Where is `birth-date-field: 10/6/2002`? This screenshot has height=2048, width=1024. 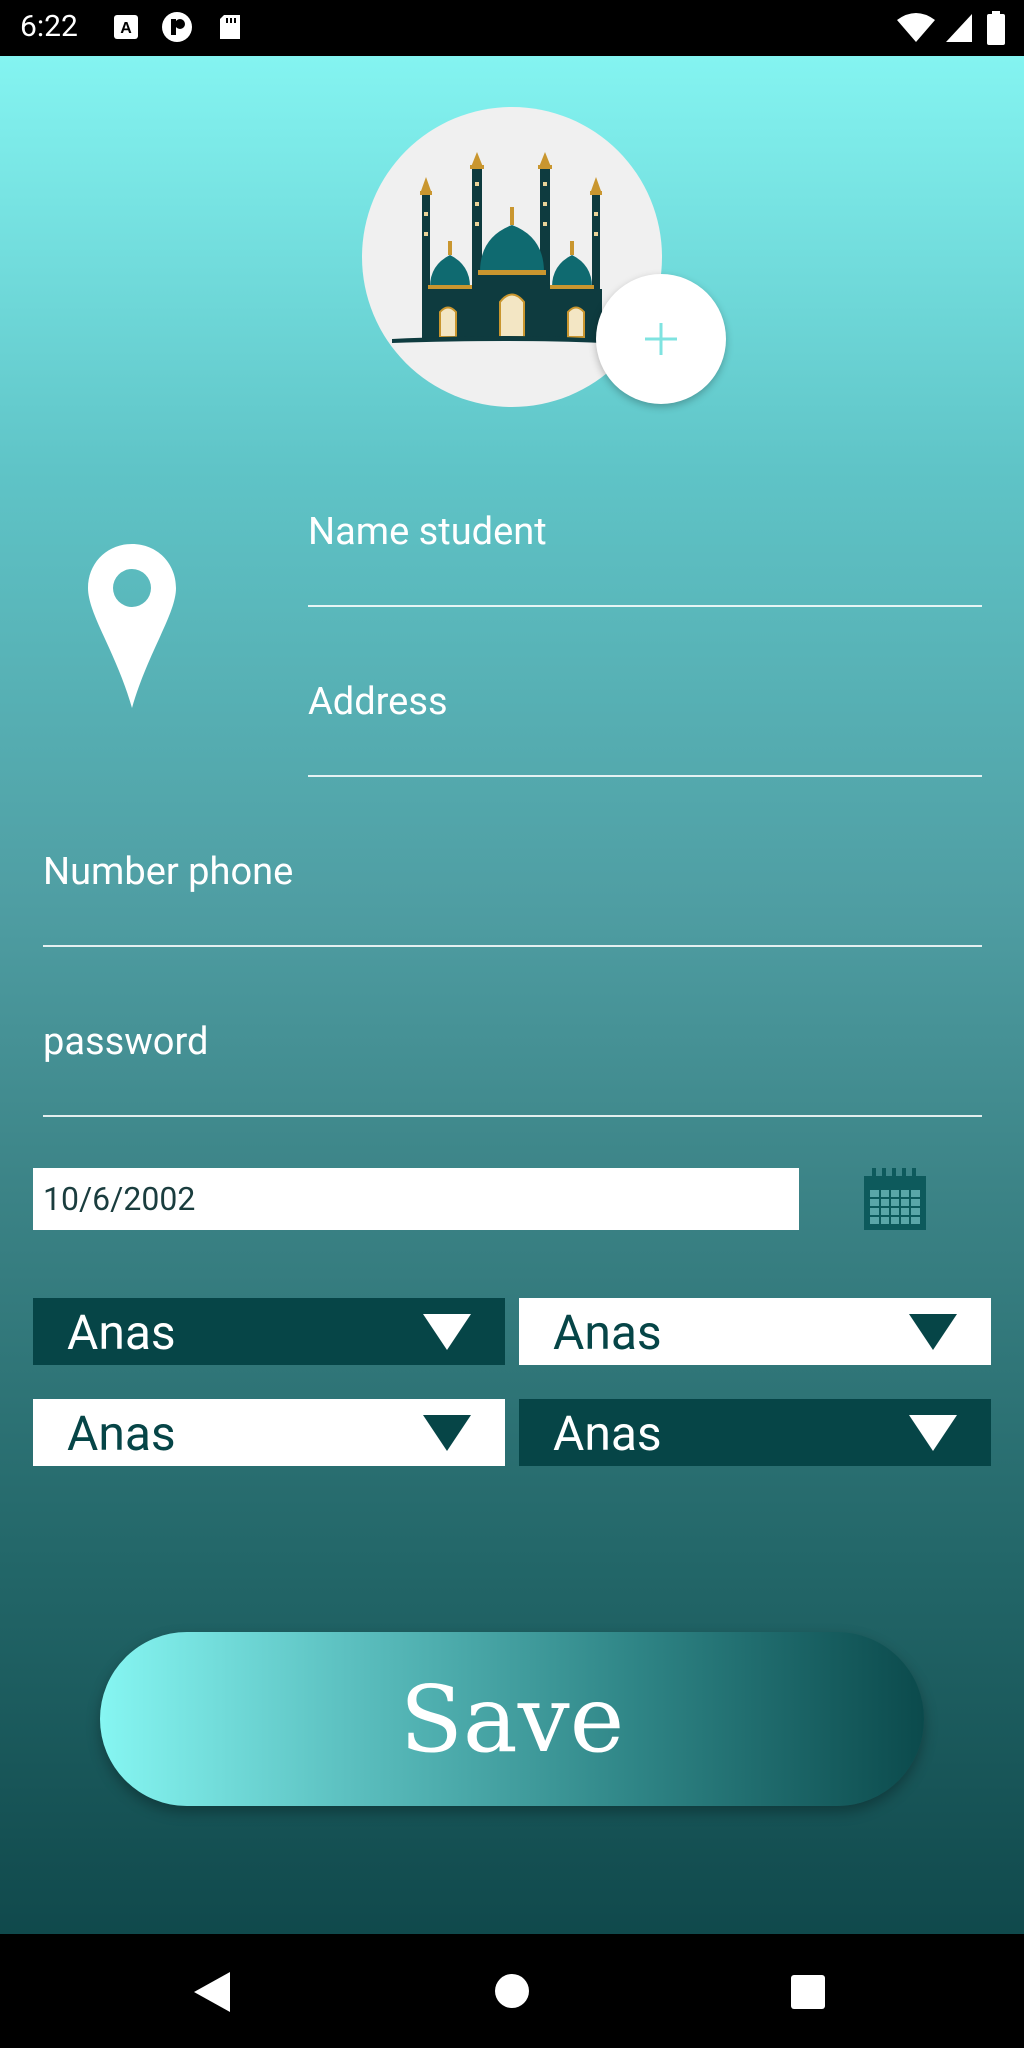
birth-date-field: 10/6/2002 is located at coordinates (416, 1199).